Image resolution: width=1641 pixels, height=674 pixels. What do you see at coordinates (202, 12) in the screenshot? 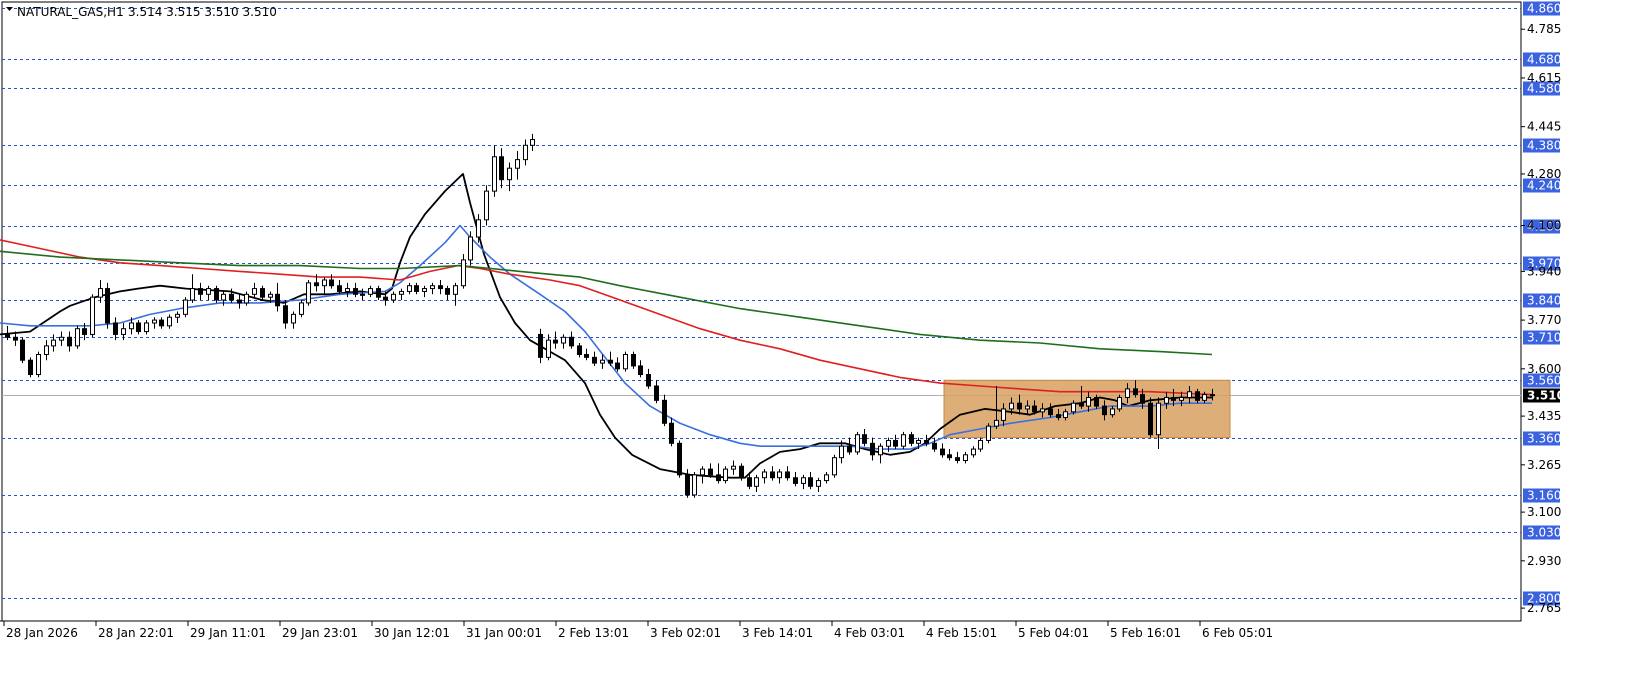
I see `ohlc-readout: 3.514 3.515 3.510 3.510` at bounding box center [202, 12].